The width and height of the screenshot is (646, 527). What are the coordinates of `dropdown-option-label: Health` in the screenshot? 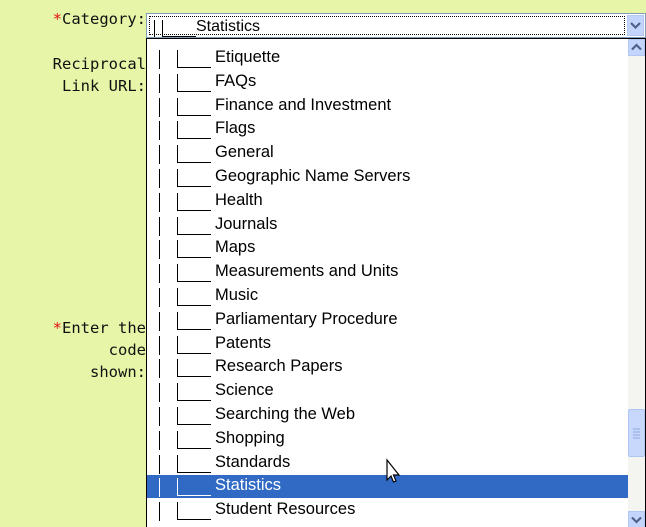 It's located at (239, 199).